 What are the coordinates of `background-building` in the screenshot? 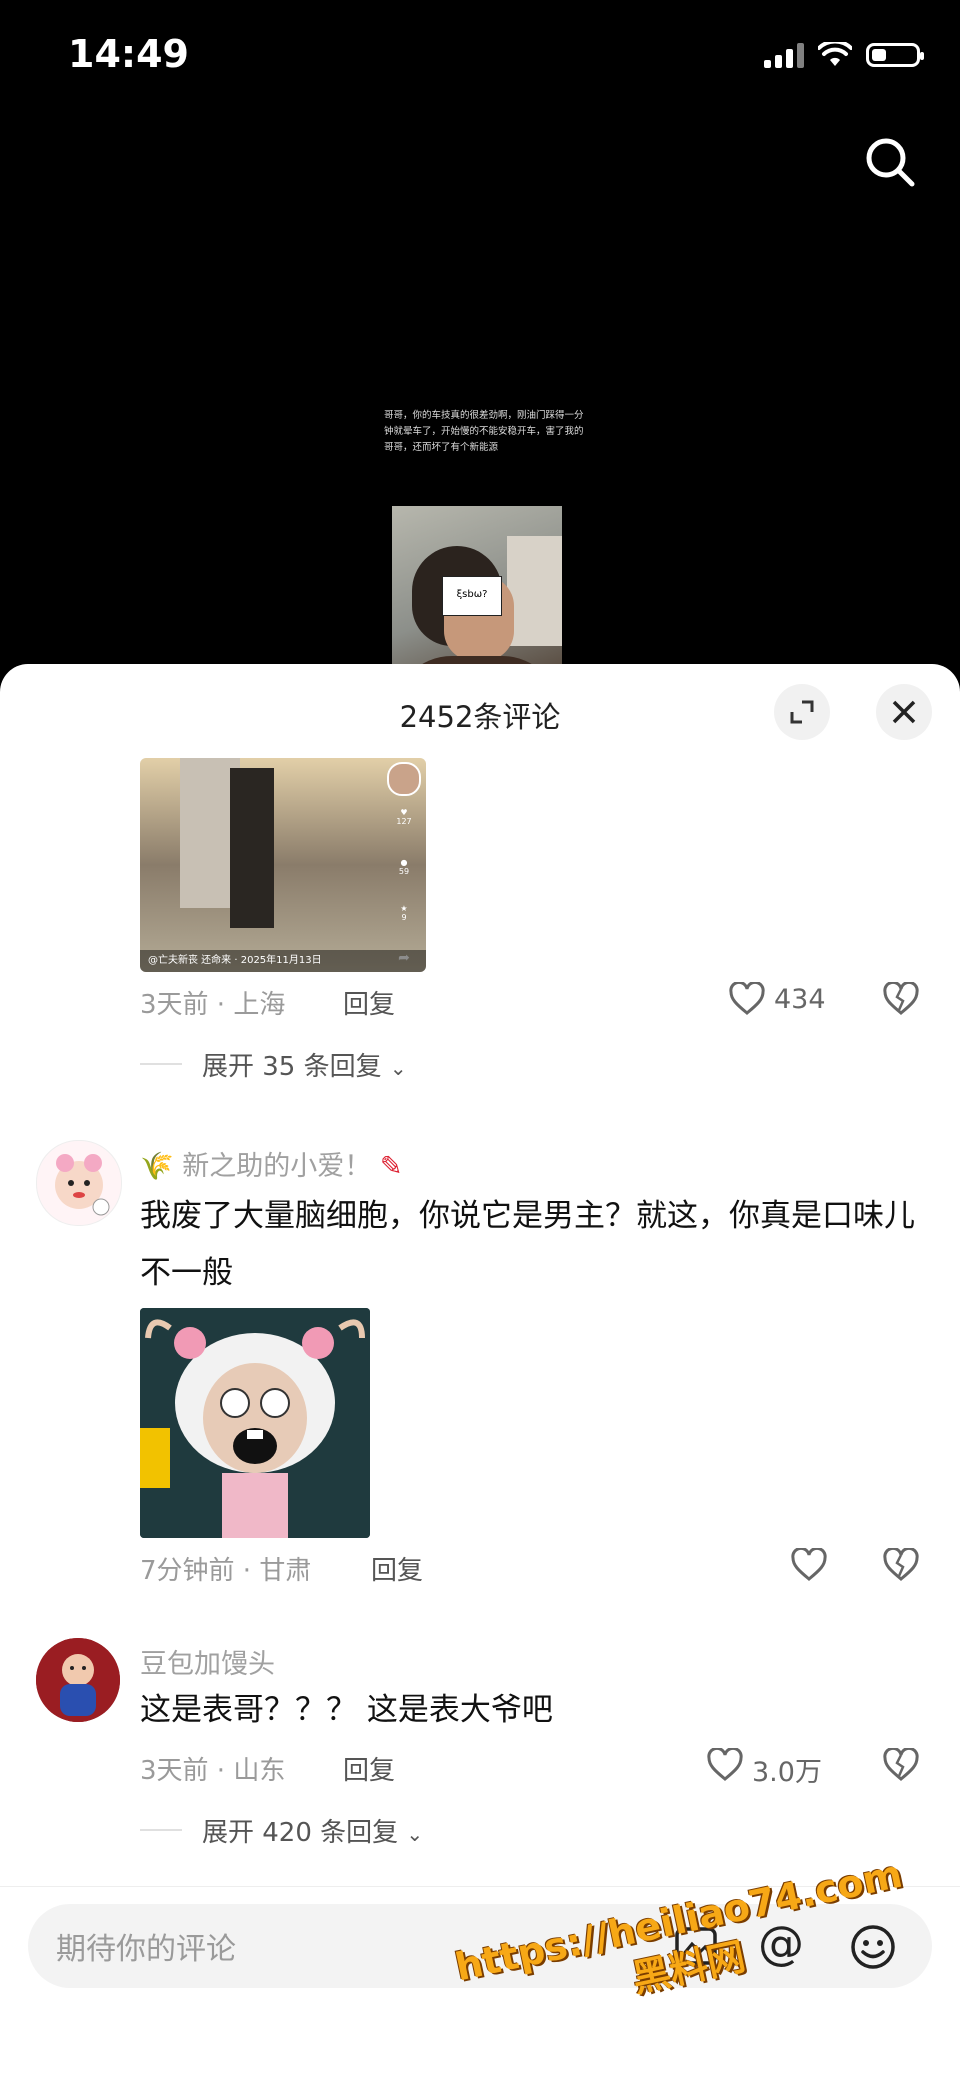 It's located at (534, 591).